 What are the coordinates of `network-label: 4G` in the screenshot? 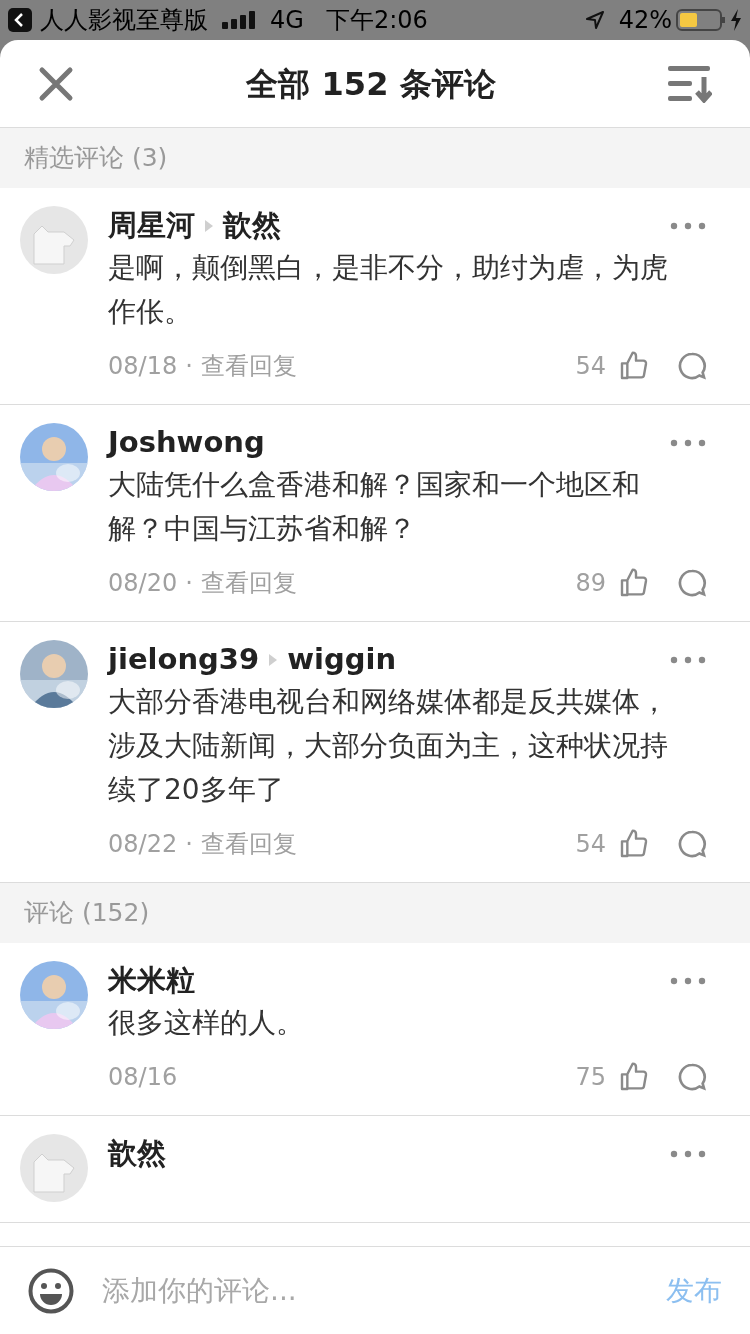 It's located at (287, 20).